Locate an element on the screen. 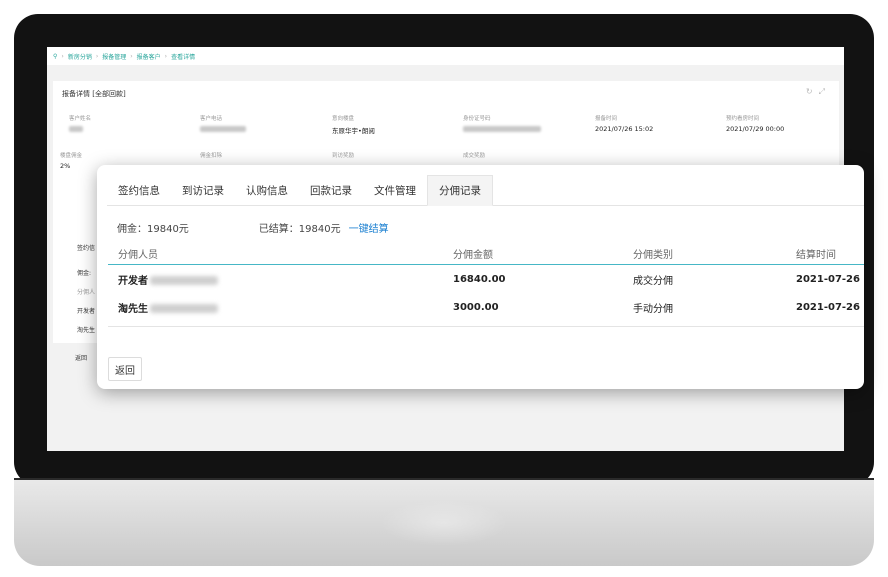 This screenshot has width=888, height=577. bg-return-button: 返回 is located at coordinates (81, 357).